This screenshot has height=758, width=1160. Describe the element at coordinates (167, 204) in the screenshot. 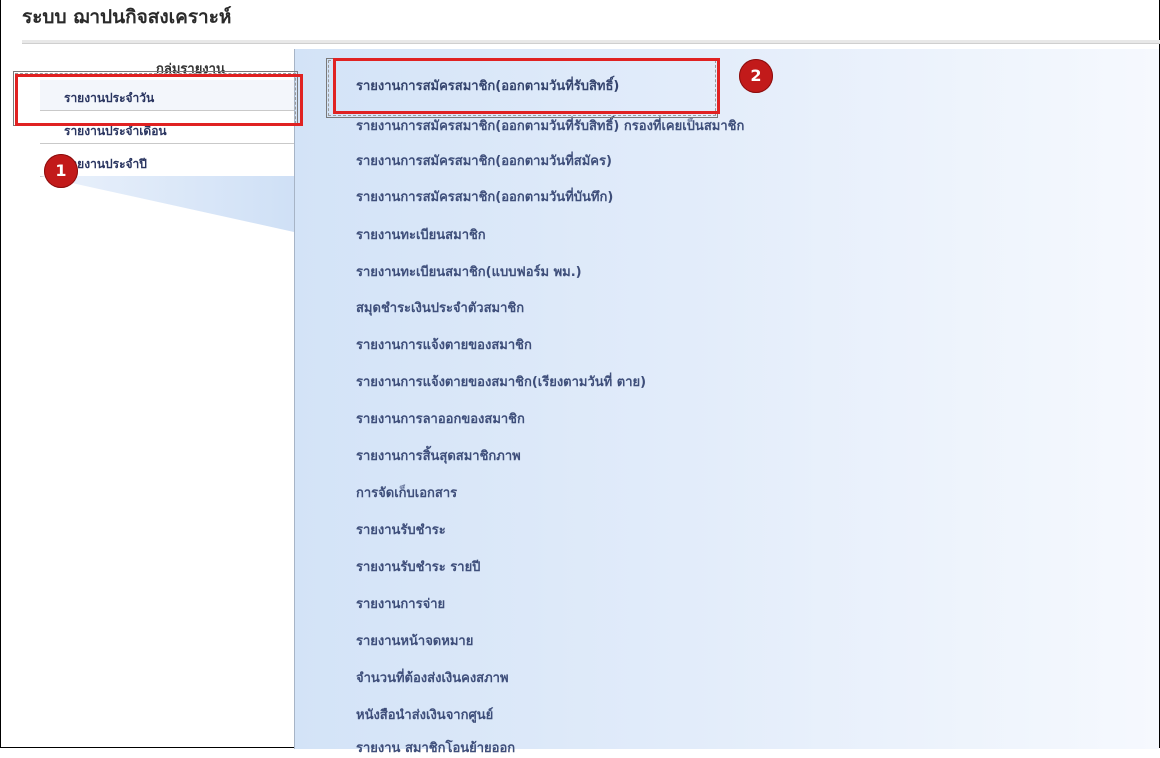

I see `sidebar-wedge-decoration` at that location.